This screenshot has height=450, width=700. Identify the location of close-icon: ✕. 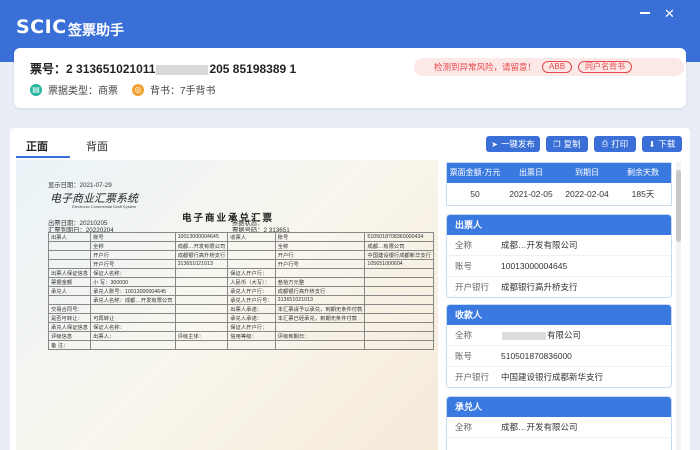
(669, 14).